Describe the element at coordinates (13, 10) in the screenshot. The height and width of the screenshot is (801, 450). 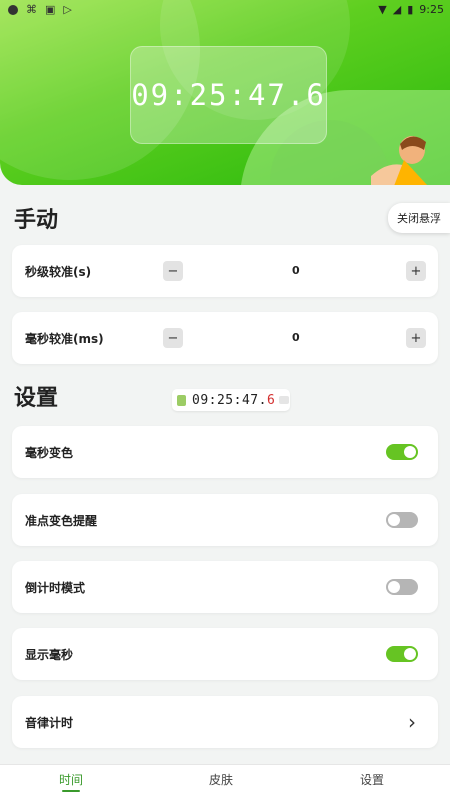
I see `notification-dot-icon` at that location.